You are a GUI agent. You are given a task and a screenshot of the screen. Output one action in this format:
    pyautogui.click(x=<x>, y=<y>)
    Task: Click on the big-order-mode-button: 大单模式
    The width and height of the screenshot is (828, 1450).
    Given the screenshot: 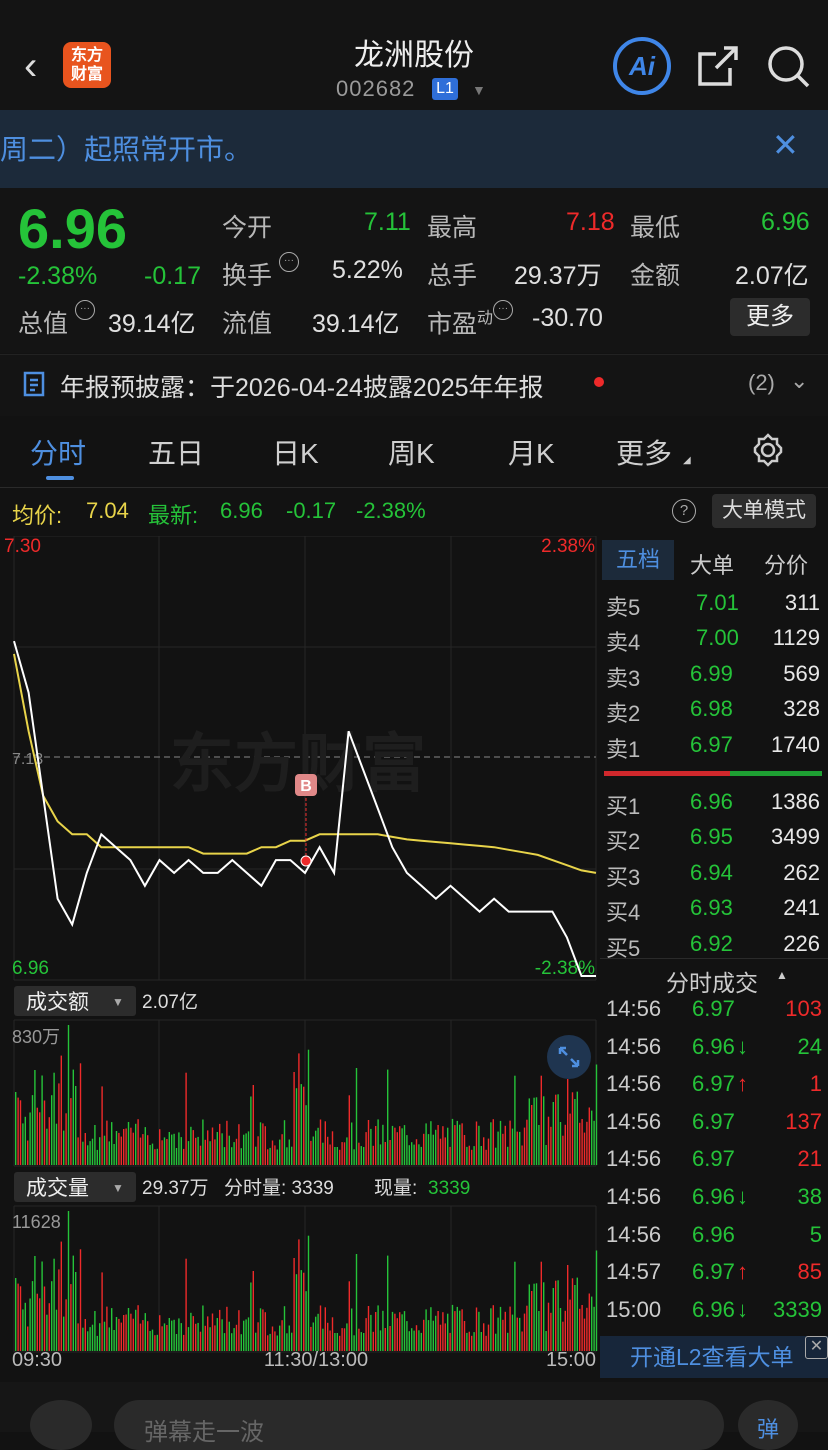 What is the action you would take?
    pyautogui.click(x=764, y=511)
    